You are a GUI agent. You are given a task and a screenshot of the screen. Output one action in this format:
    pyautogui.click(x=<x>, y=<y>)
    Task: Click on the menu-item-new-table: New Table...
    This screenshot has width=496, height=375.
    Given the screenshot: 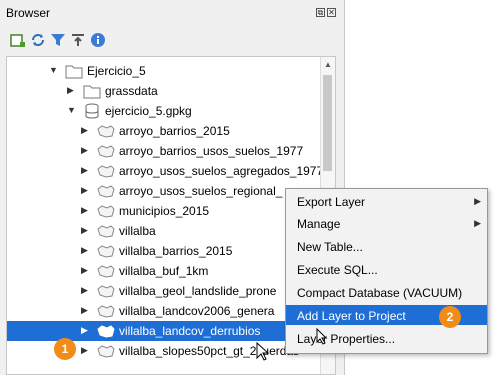 What is the action you would take?
    pyautogui.click(x=386, y=246)
    